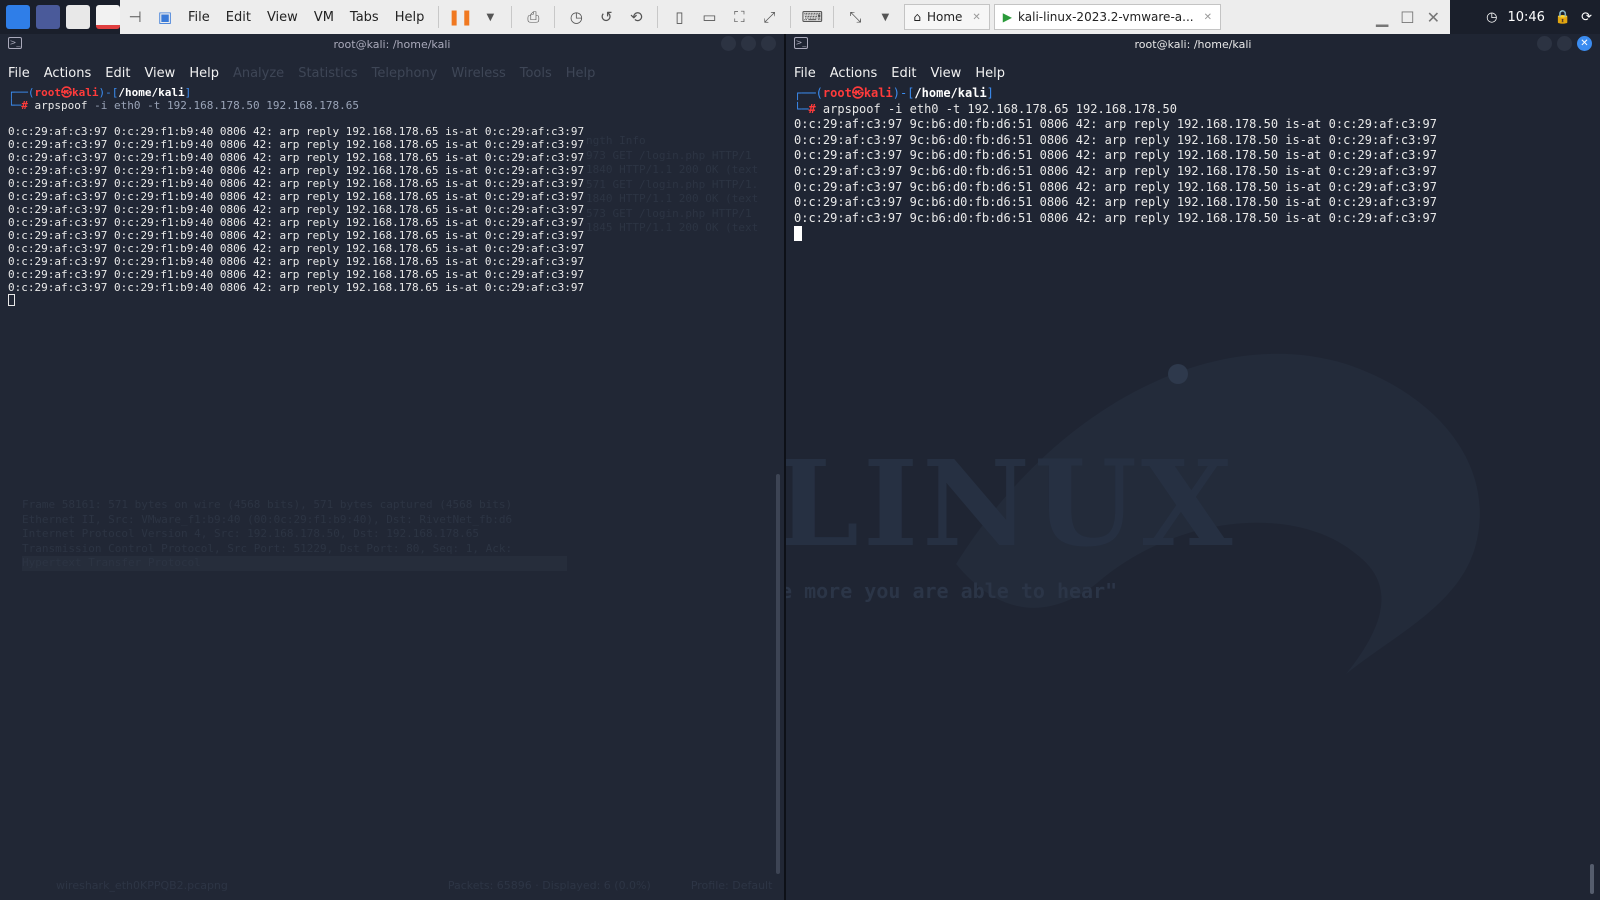  I want to click on snapshot-icon: ◷, so click(576, 17).